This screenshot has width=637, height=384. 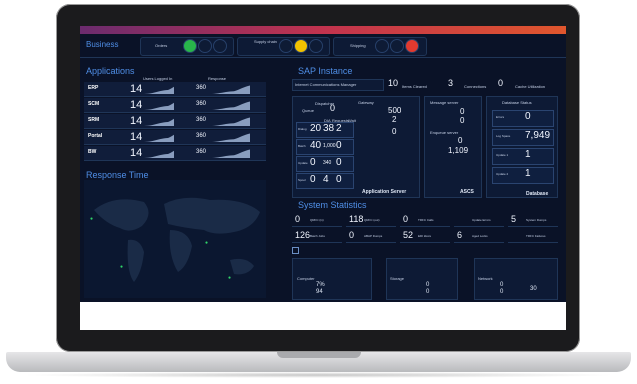 I want to click on stat-value: 6, so click(x=460, y=235).